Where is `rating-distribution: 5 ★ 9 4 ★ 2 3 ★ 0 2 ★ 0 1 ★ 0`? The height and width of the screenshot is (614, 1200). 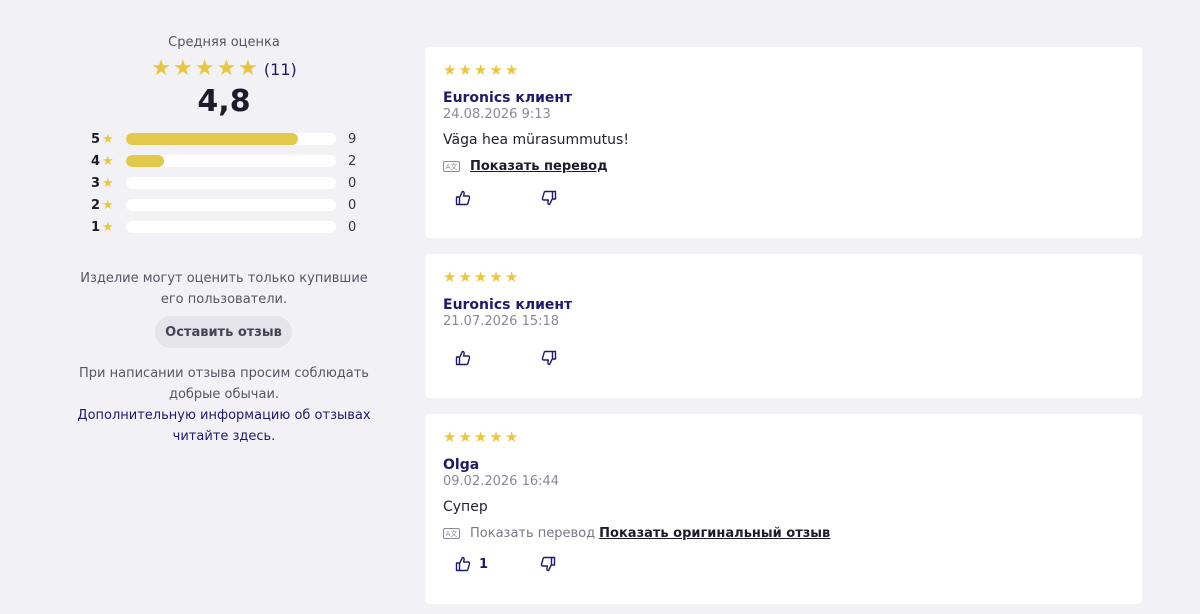
rating-distribution: 5 ★ 9 4 ★ 2 3 ★ 0 2 ★ 0 1 ★ 0 is located at coordinates (230, 183).